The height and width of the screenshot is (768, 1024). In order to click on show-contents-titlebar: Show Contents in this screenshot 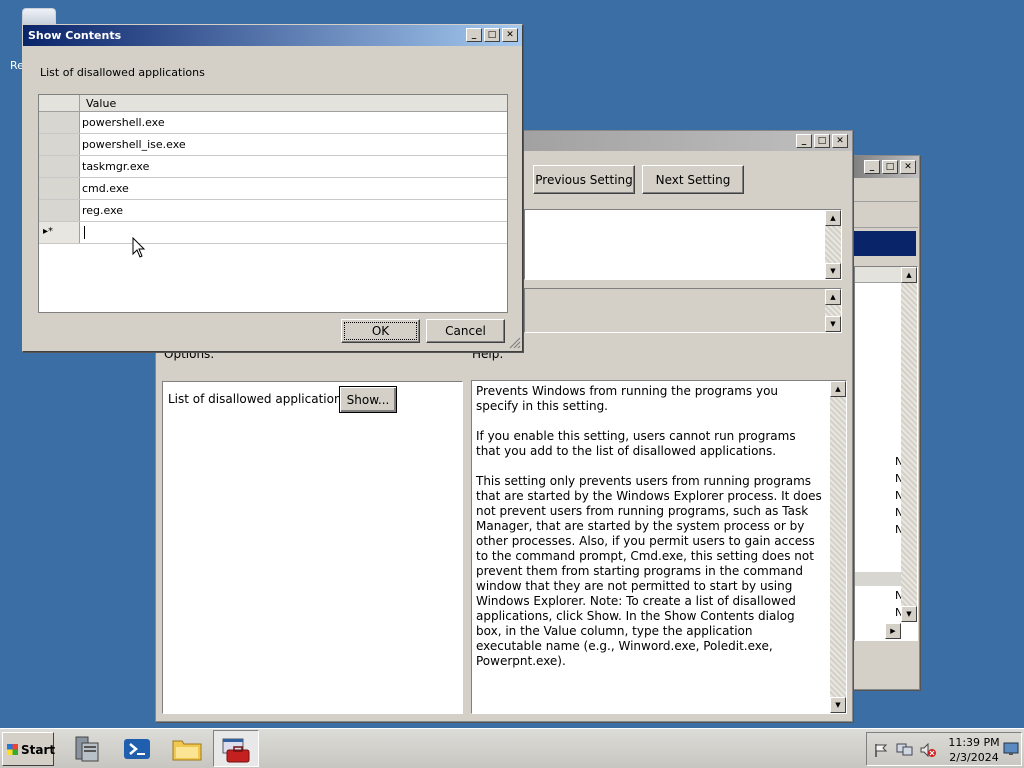, I will do `click(272, 35)`.